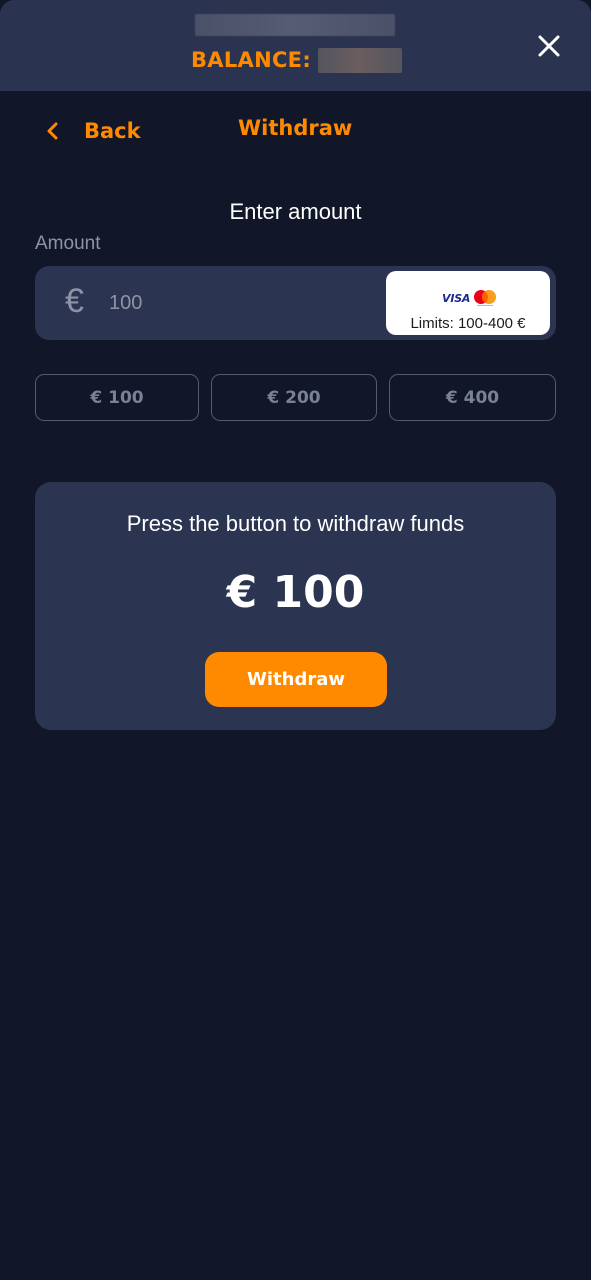 The image size is (591, 1280). What do you see at coordinates (295, 523) in the screenshot?
I see `withdraw-prompt: Press the button to withdraw funds` at bounding box center [295, 523].